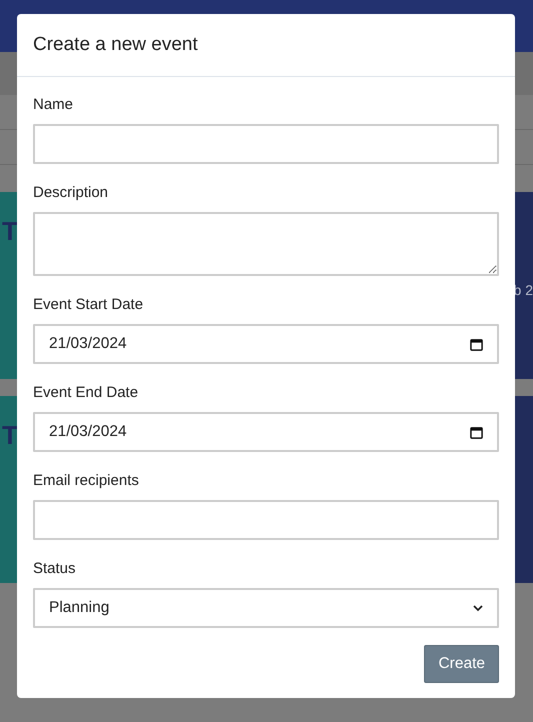 The width and height of the screenshot is (533, 722). Describe the element at coordinates (86, 480) in the screenshot. I see `field-label: Email recipients` at that location.